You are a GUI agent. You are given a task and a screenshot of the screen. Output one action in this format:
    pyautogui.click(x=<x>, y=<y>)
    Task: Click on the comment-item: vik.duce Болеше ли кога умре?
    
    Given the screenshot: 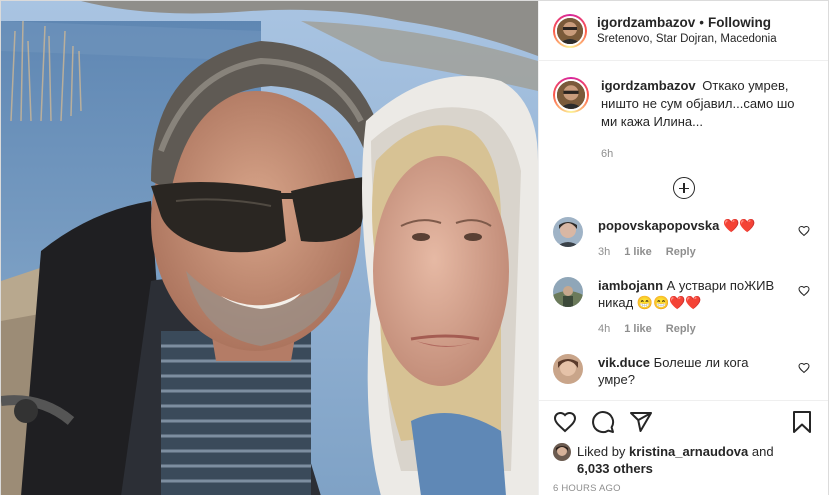 What is the action you would take?
    pyautogui.click(x=683, y=371)
    